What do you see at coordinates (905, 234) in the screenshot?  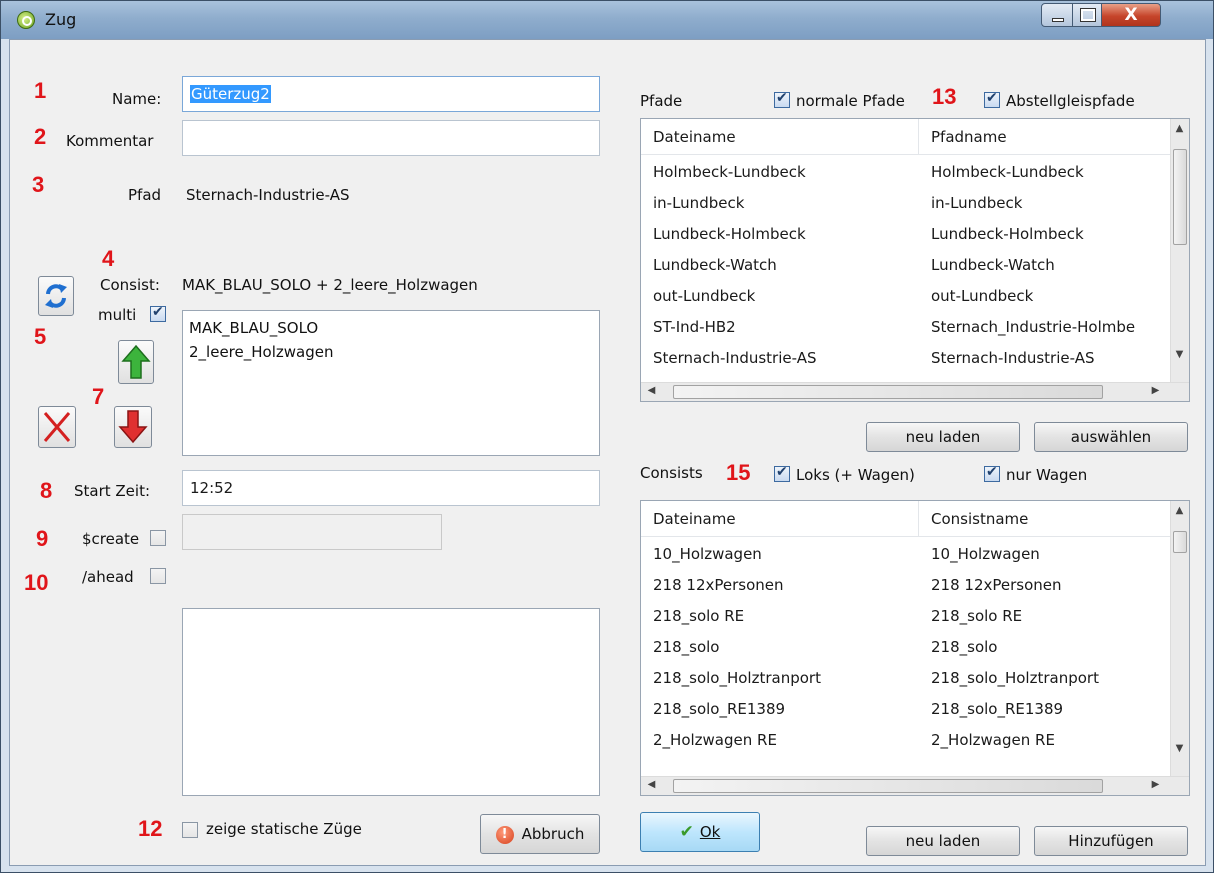 I see `table-row: Lundbeck-Holmbeck Lundbeck-Holmbeck` at bounding box center [905, 234].